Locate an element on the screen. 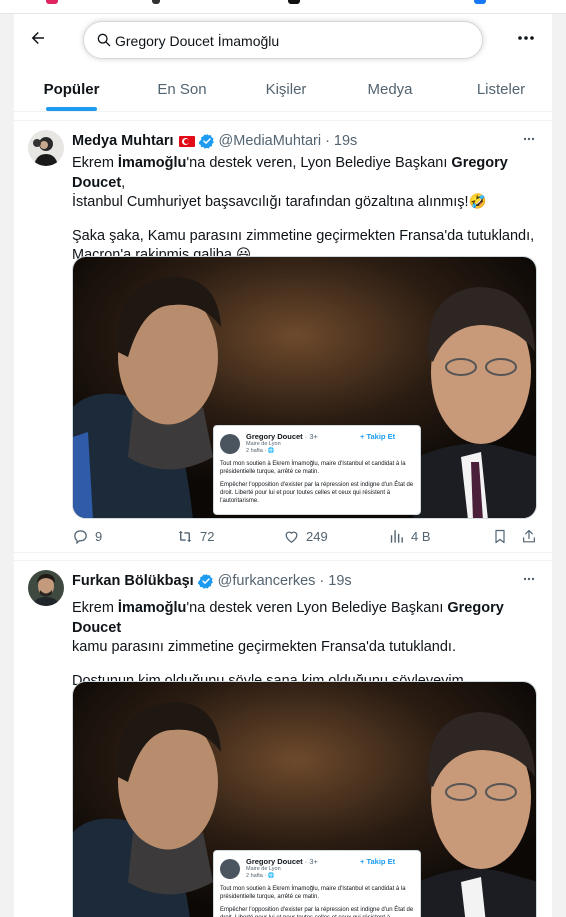  tweet-header: Medya Muhtarı @MediaMuhtari · 19s is located at coordinates (214, 141).